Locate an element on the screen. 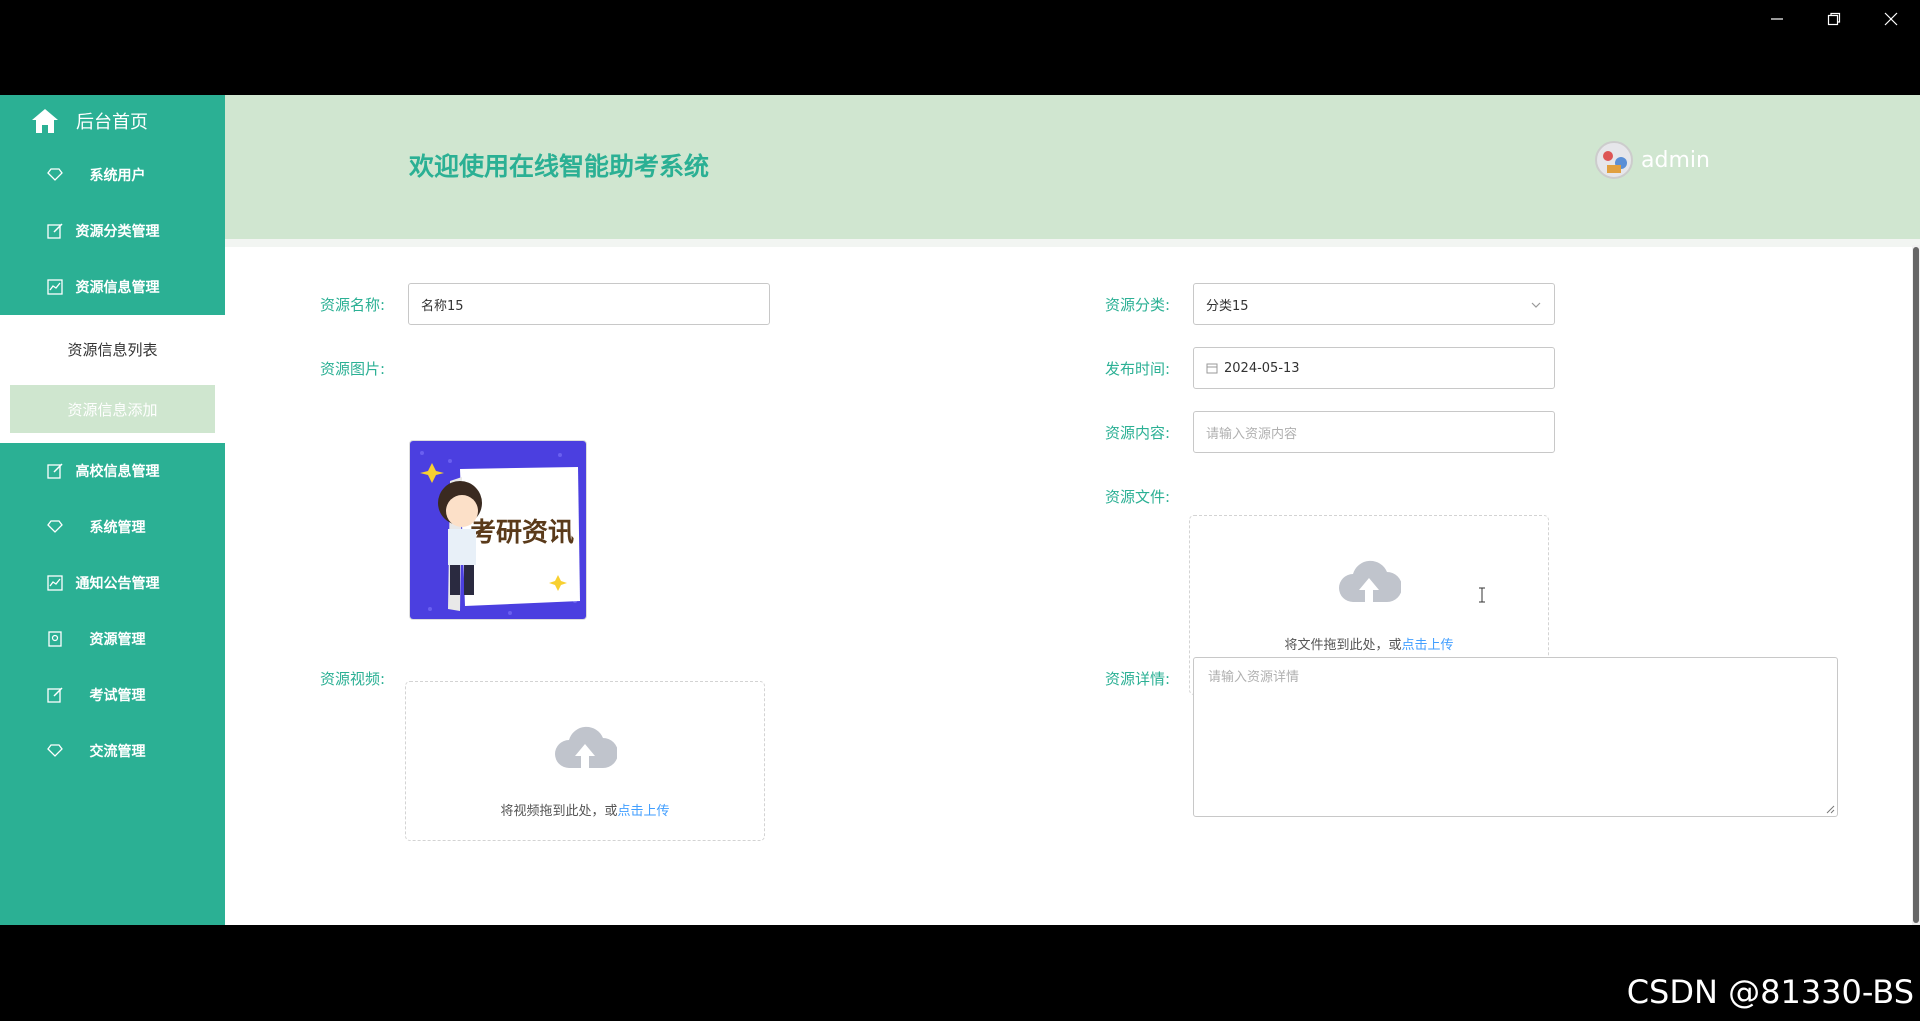  resource-detail-placeholder: 请输入资源详情 is located at coordinates (1254, 677).